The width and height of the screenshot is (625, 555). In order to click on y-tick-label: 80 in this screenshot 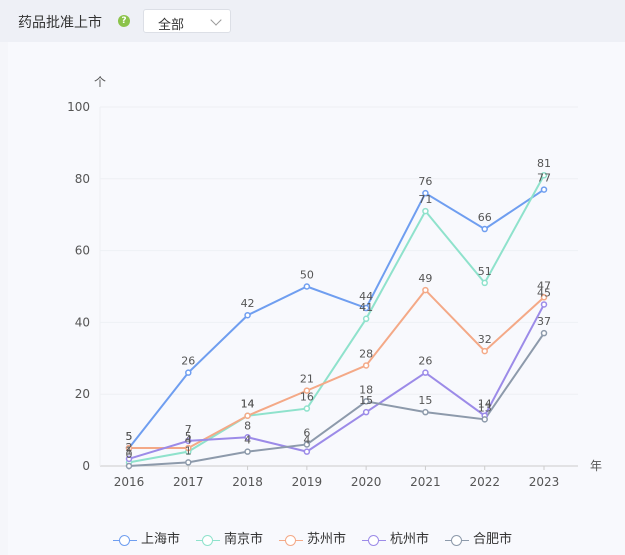, I will do `click(82, 179)`.